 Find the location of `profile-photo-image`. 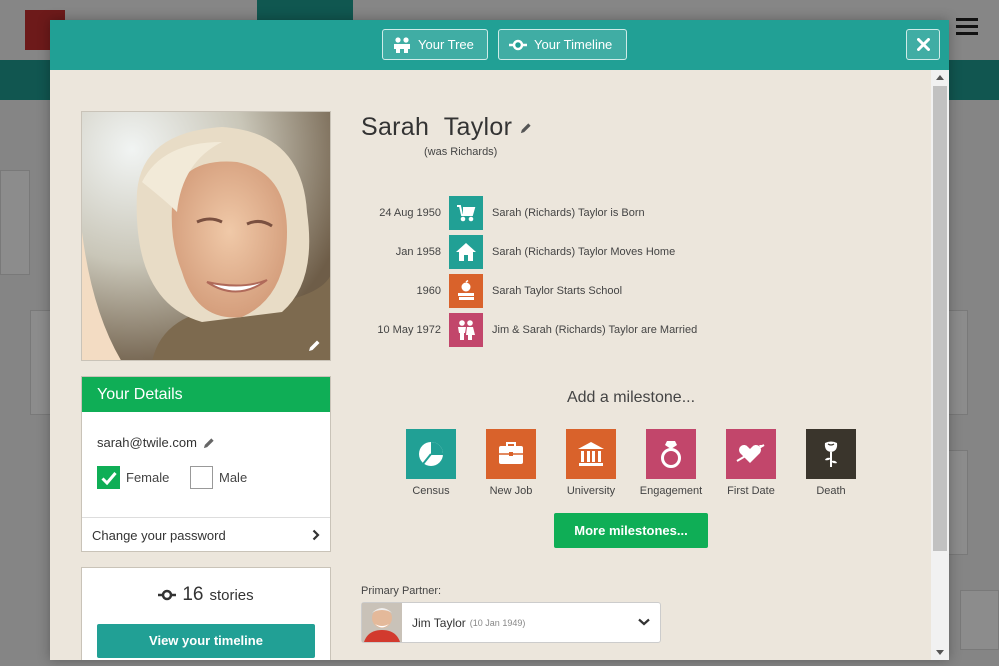

profile-photo-image is located at coordinates (206, 236).